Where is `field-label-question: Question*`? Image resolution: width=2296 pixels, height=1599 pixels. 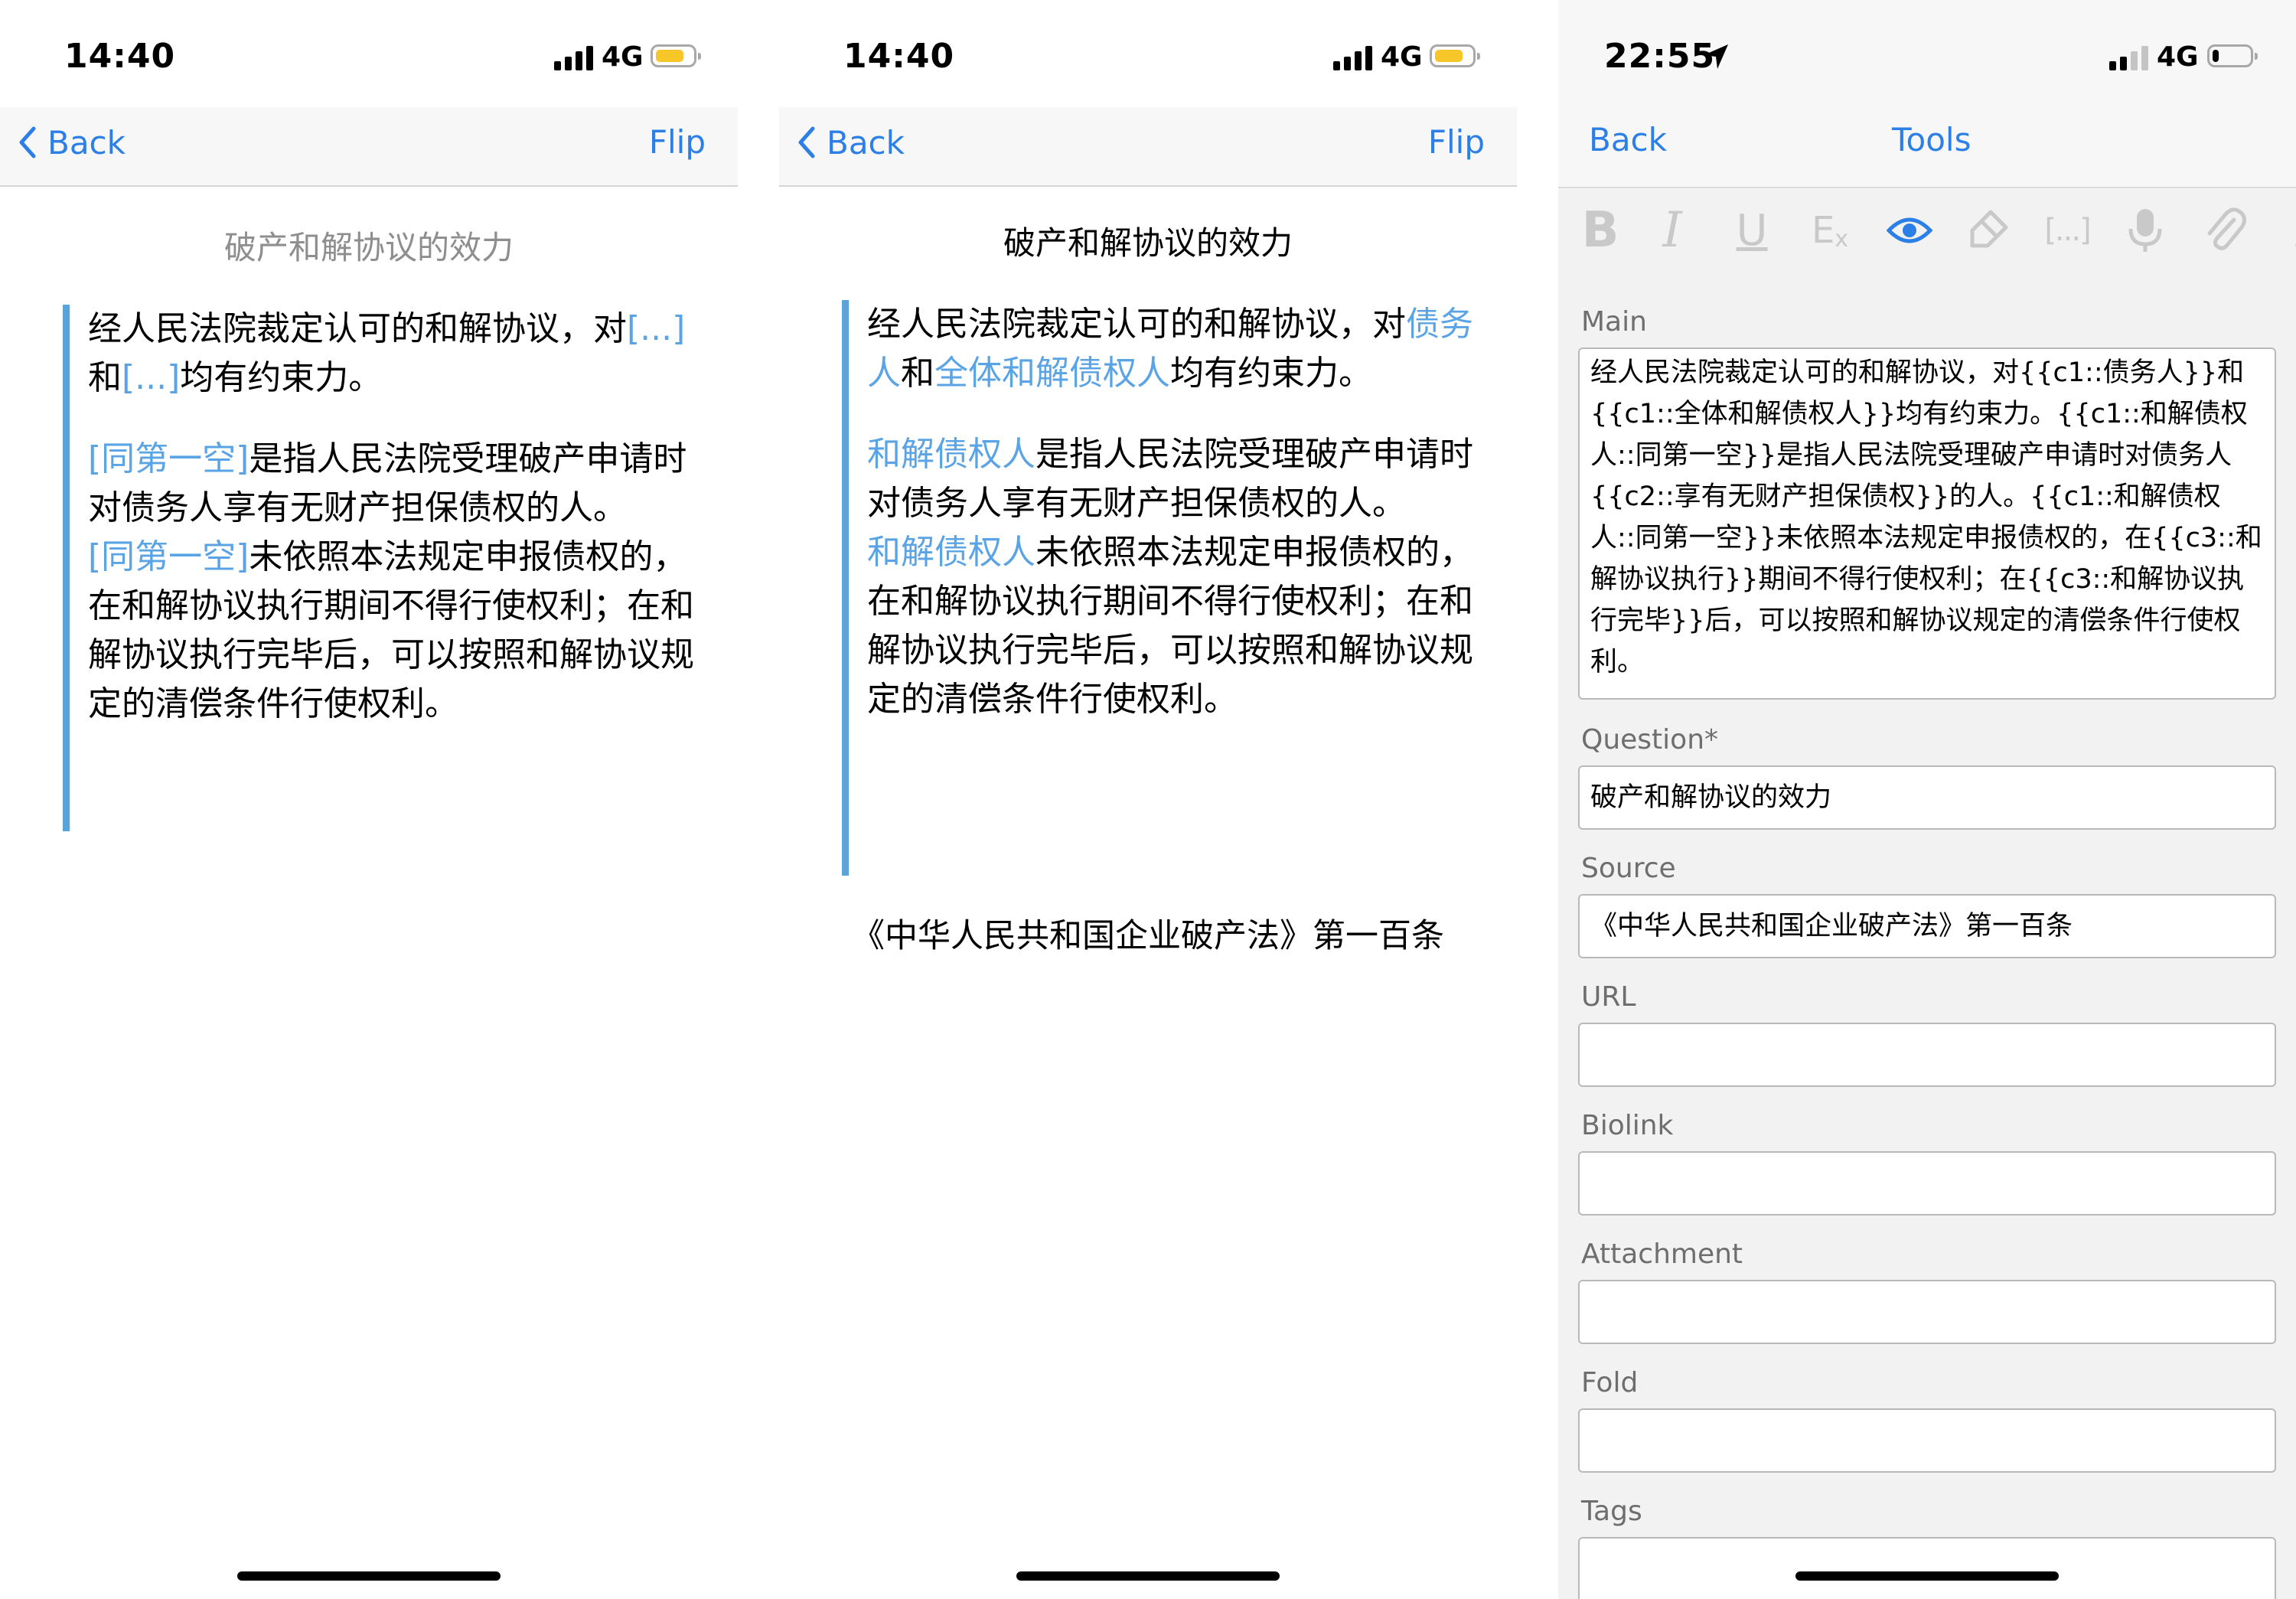
field-label-question: Question* is located at coordinates (1650, 739).